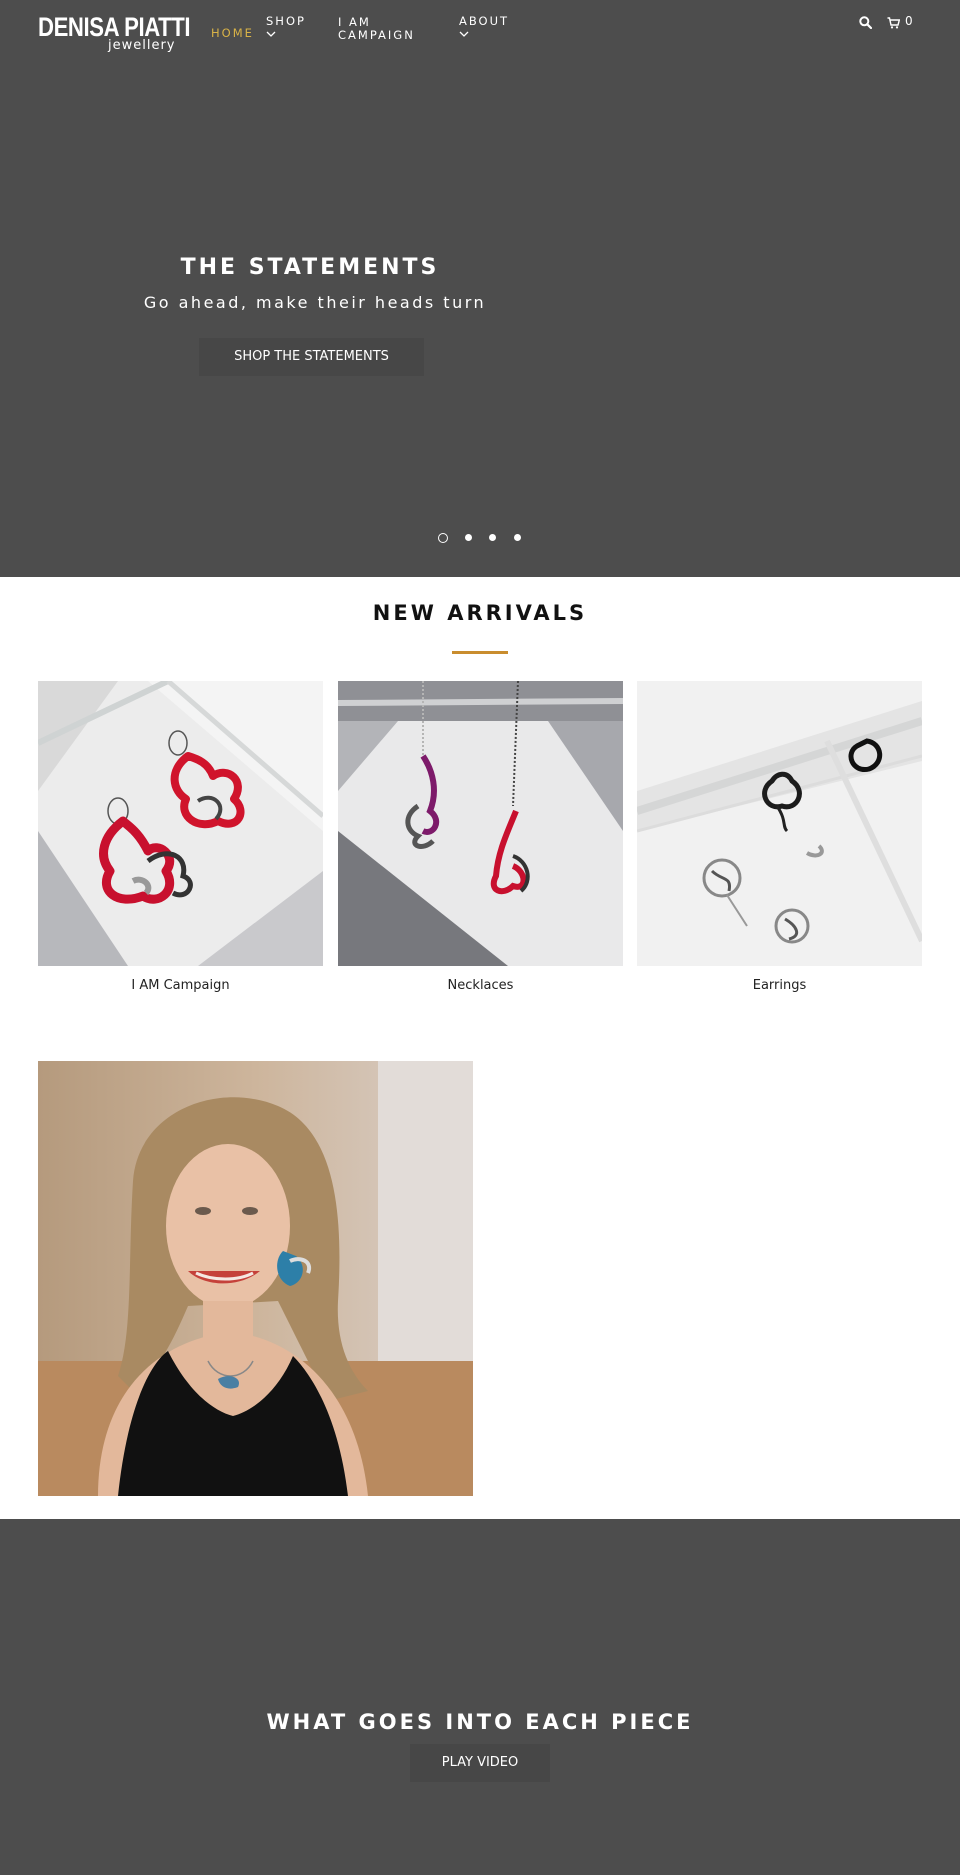 The image size is (960, 1875). I want to click on nav-about: ABOUT, so click(484, 27).